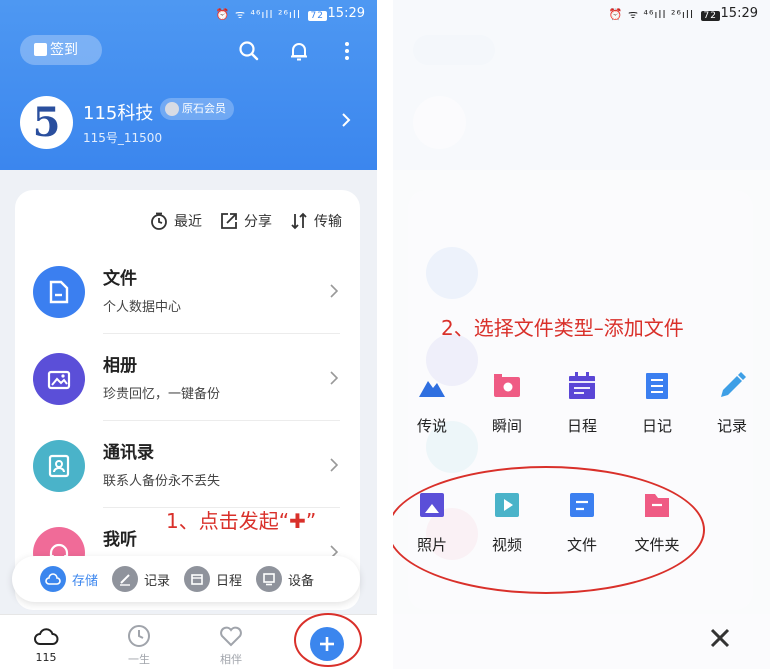  I want to click on menu-schedule: 日程, so click(582, 403).